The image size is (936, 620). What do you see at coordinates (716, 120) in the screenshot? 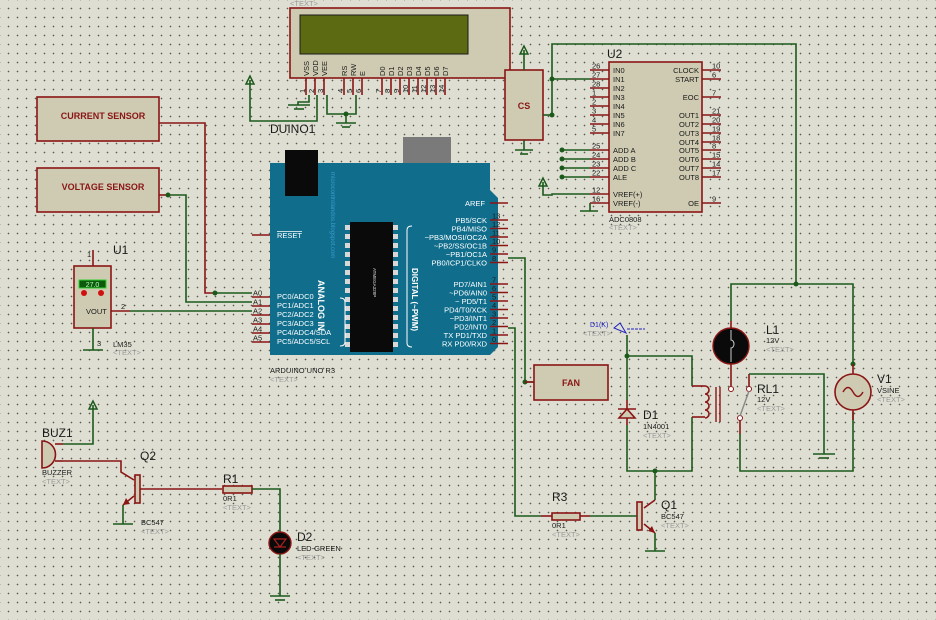
I see `u2-pin-number: 20` at bounding box center [716, 120].